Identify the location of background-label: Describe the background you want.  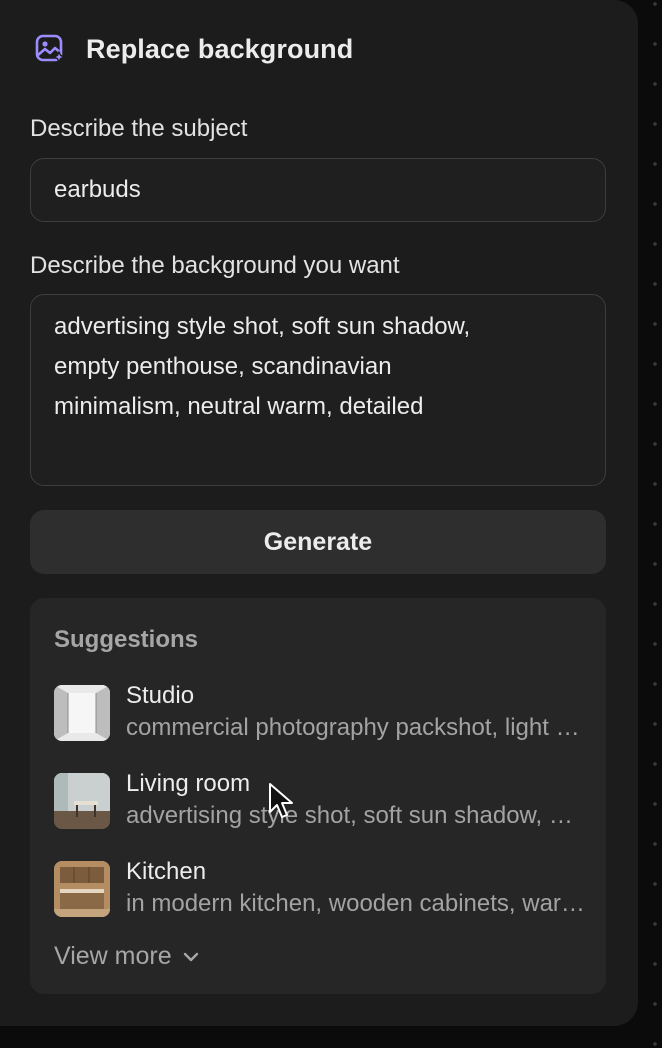
(215, 265).